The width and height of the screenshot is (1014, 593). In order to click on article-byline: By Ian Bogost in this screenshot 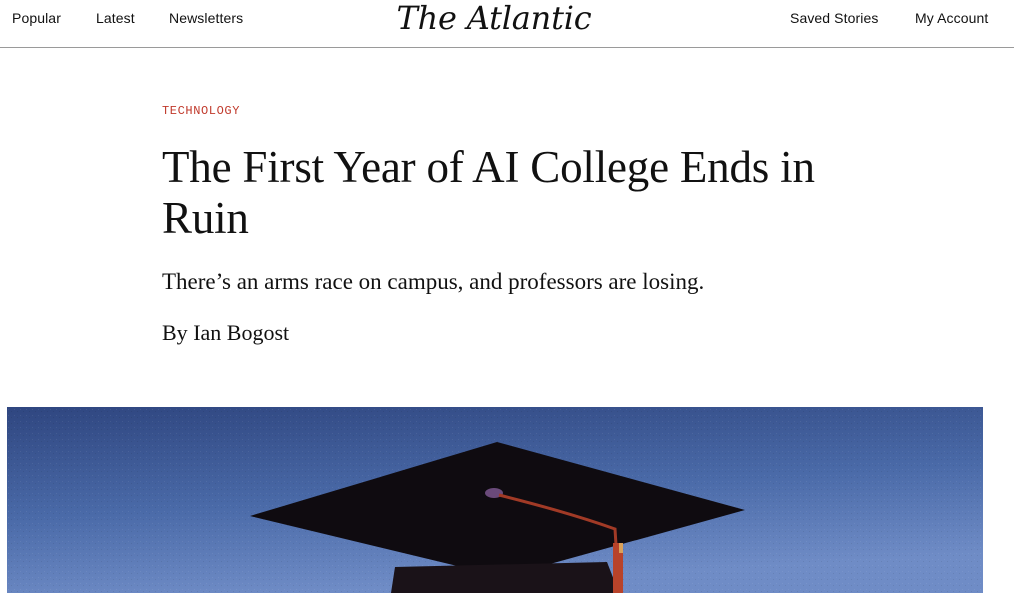, I will do `click(225, 333)`.